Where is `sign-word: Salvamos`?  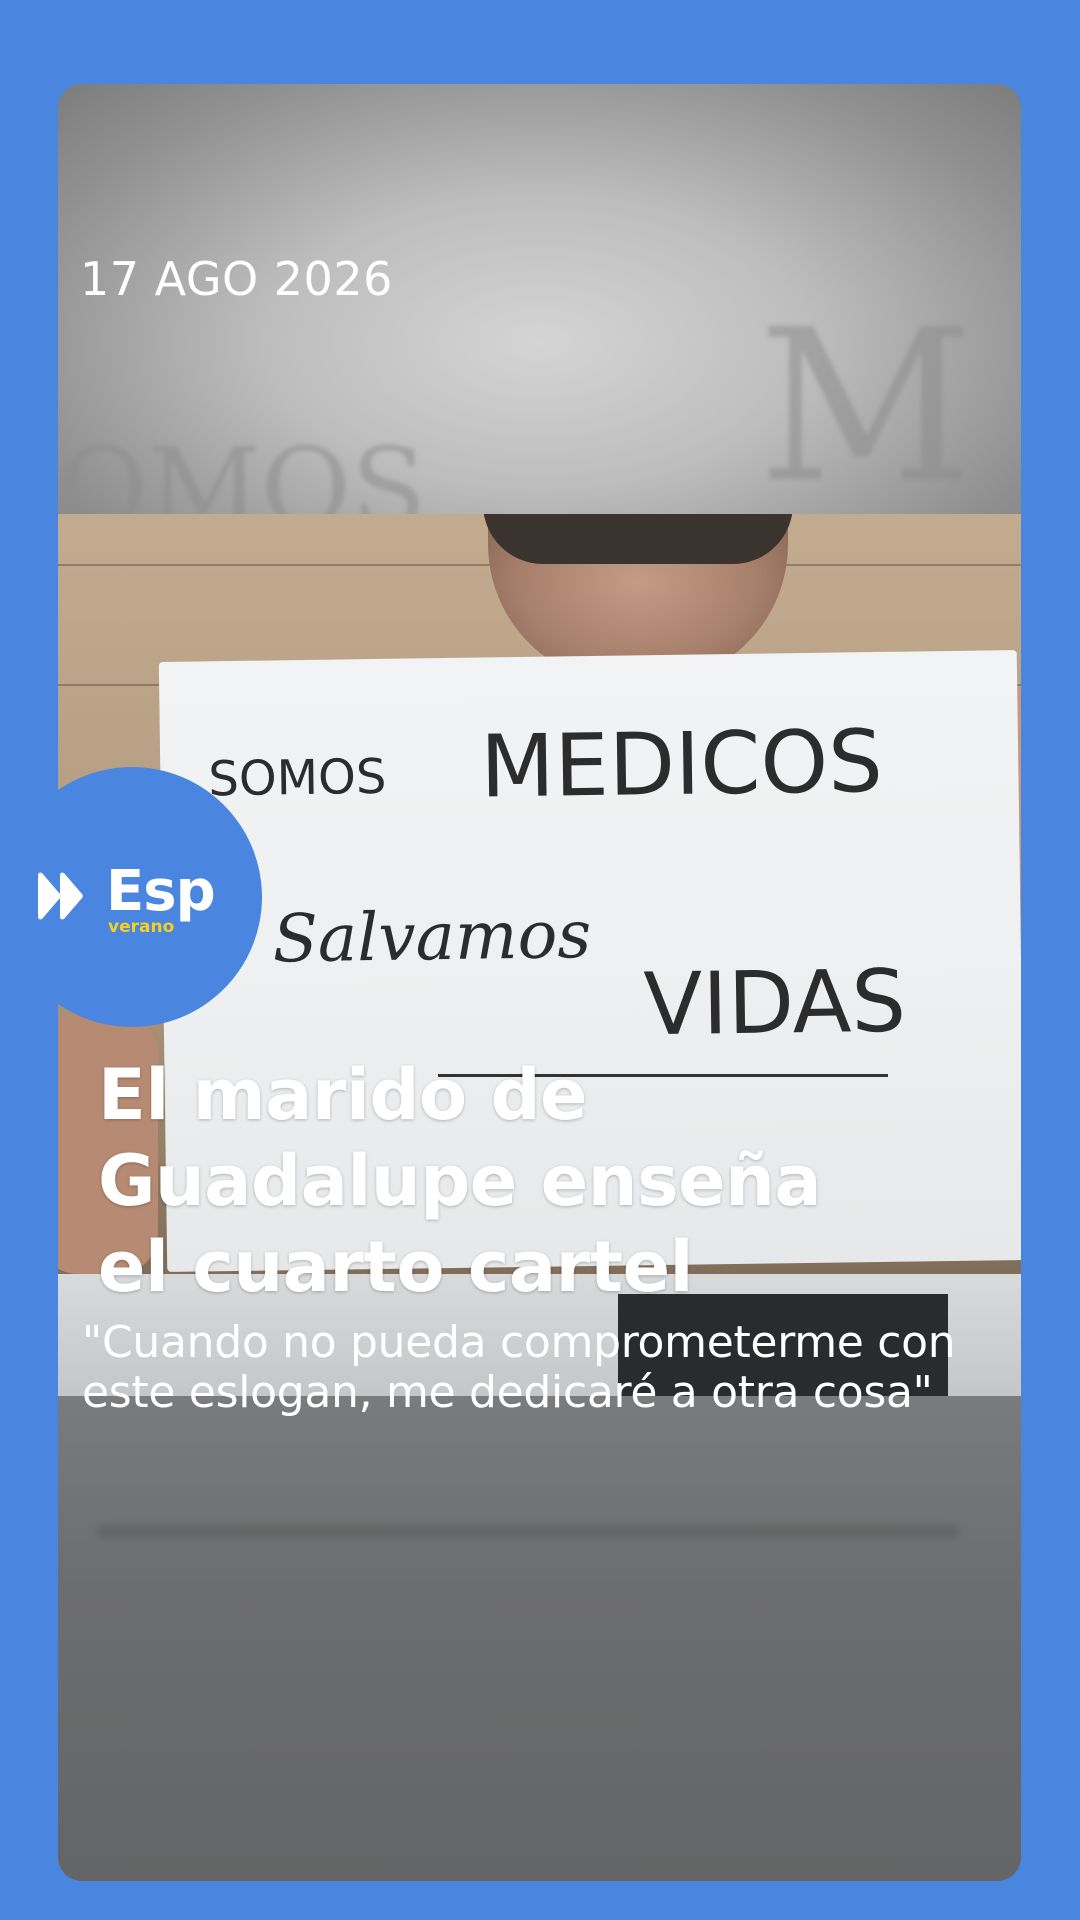 sign-word: Salvamos is located at coordinates (432, 937).